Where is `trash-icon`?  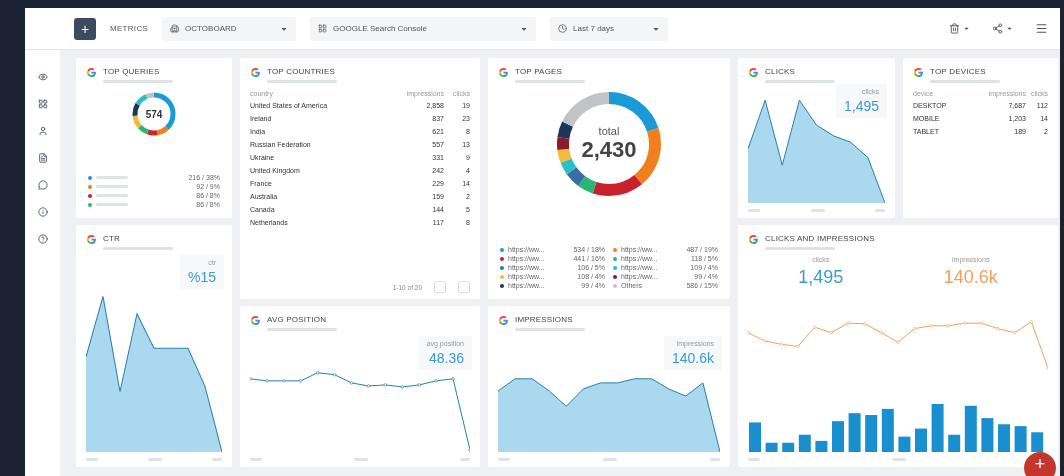
trash-icon is located at coordinates (954, 28).